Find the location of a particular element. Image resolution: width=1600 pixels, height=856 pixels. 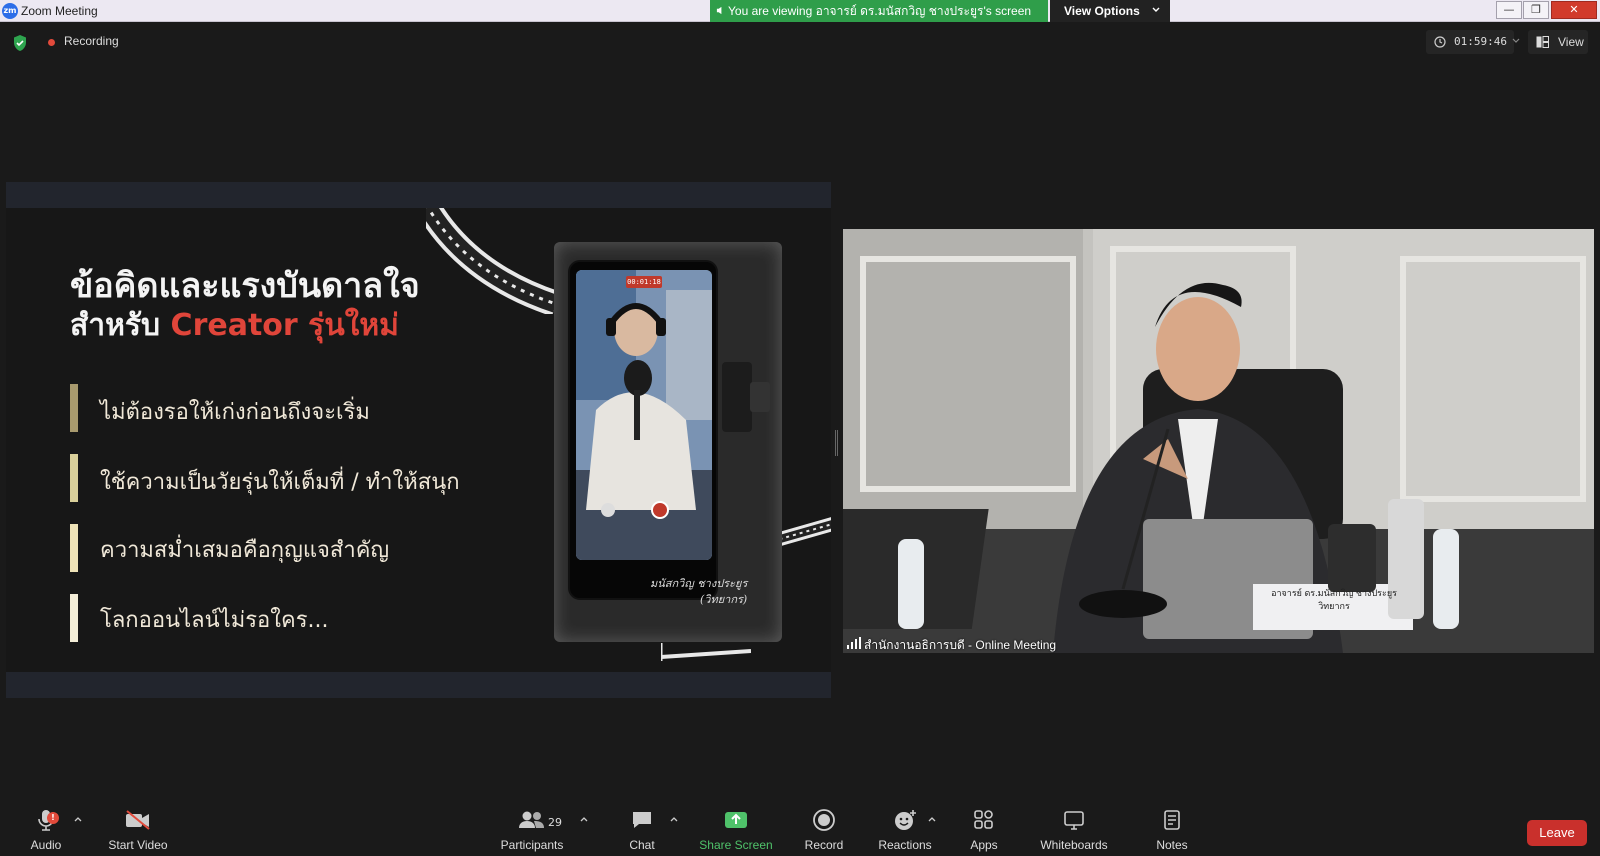

phone-screen: 00:01:18 is located at coordinates (644, 415).